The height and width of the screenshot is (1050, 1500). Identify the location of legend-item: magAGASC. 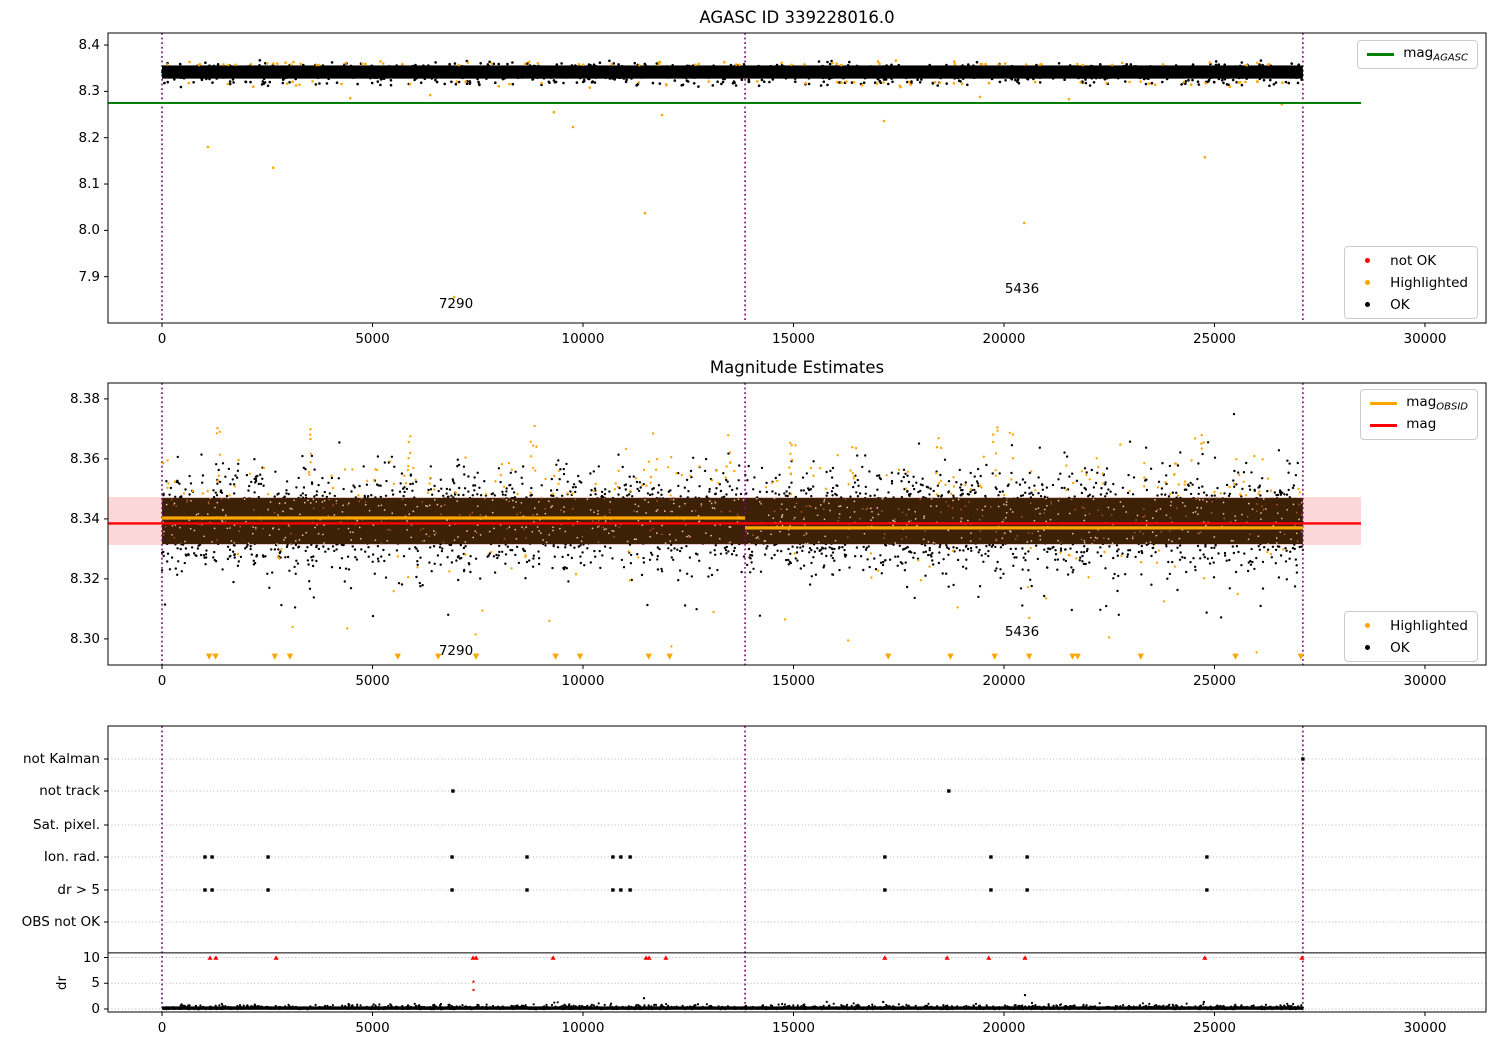
(1417, 54).